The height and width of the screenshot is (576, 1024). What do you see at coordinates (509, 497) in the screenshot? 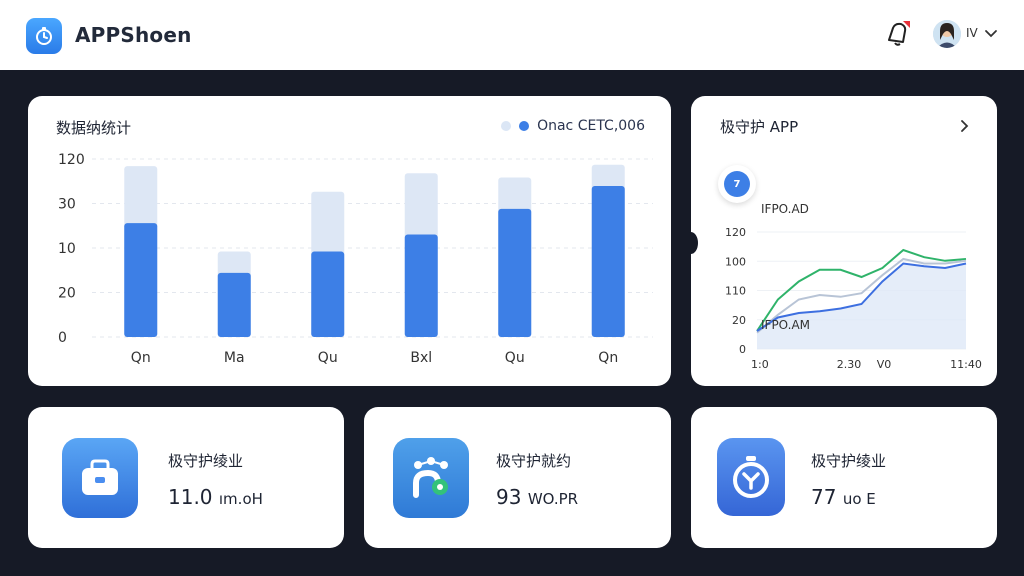
I see `stat-number: 93` at bounding box center [509, 497].